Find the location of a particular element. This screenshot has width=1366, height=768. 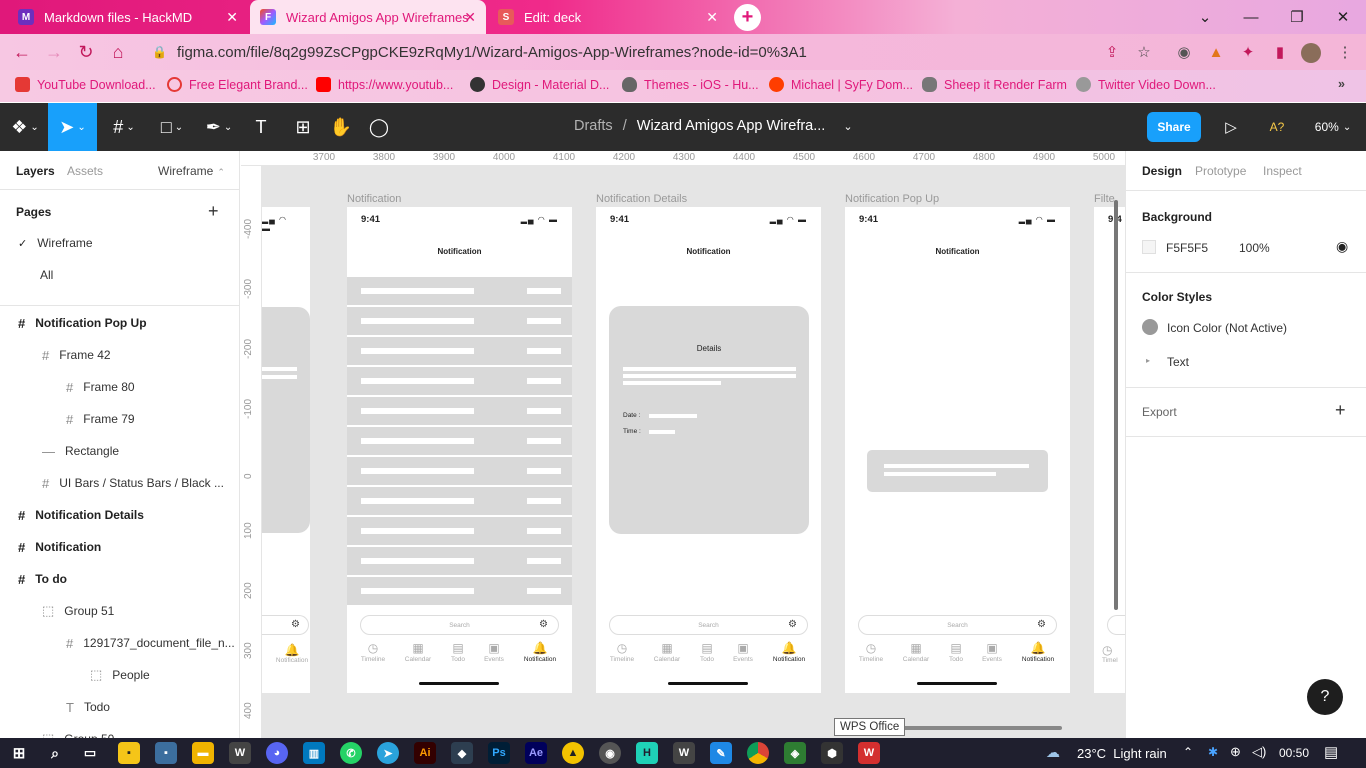

wordpress-alt-icon: W is located at coordinates (684, 753).